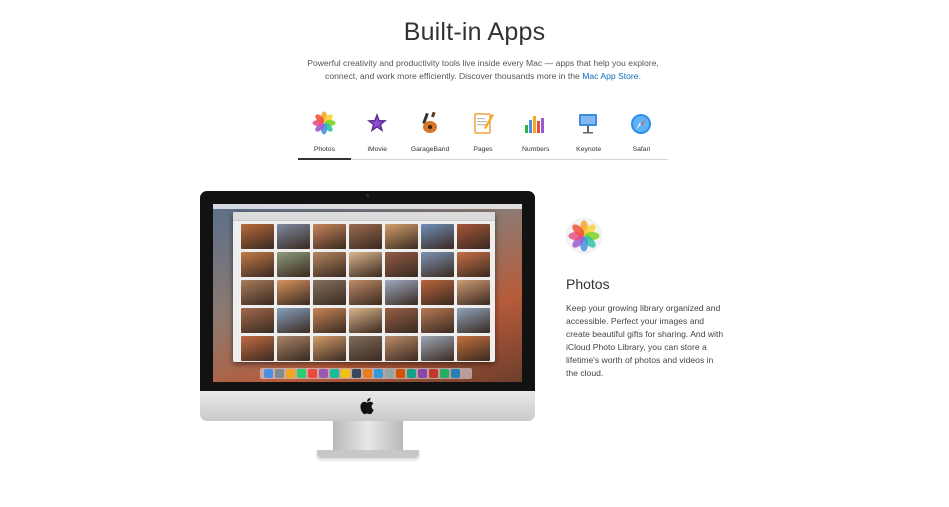 The width and height of the screenshot is (949, 507). I want to click on photos-app-window, so click(364, 287).